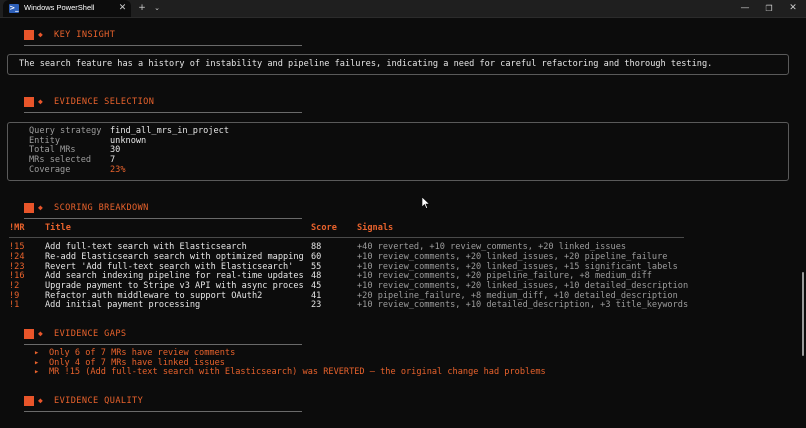 Image resolution: width=806 pixels, height=428 pixels. I want to click on field-value: 7, so click(113, 160).